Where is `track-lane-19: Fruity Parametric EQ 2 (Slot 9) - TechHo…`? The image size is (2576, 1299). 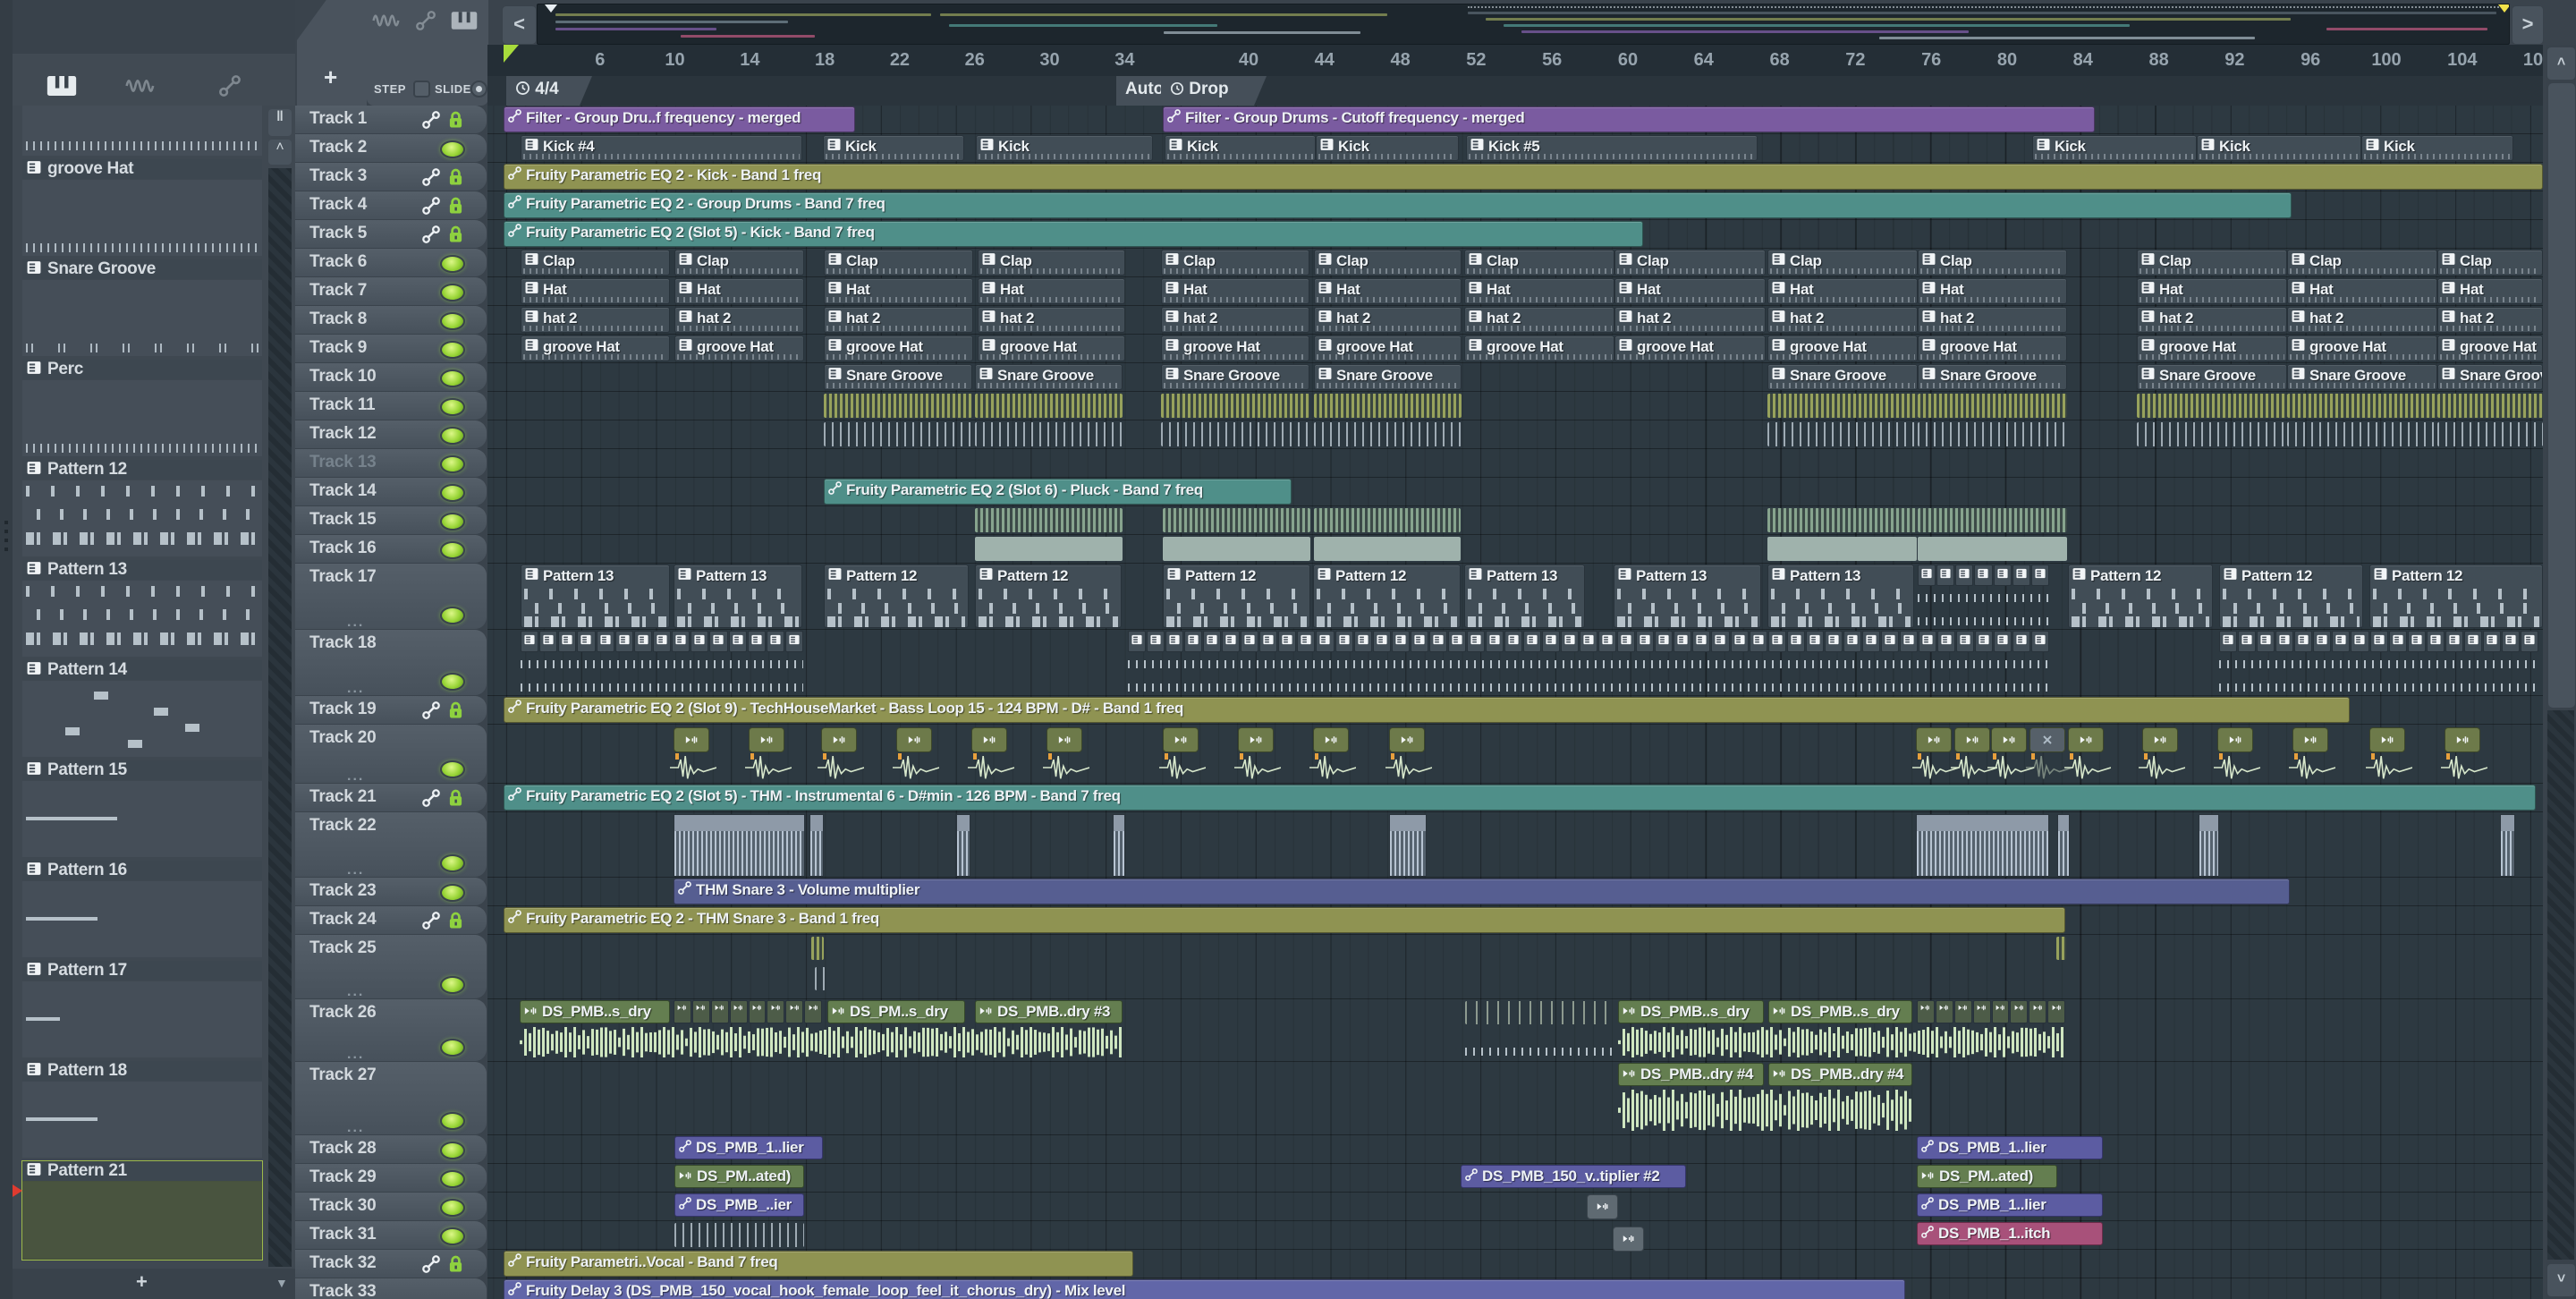
track-lane-19: Fruity Parametric EQ 2 (Slot 9) - TechHo… is located at coordinates (1515, 710).